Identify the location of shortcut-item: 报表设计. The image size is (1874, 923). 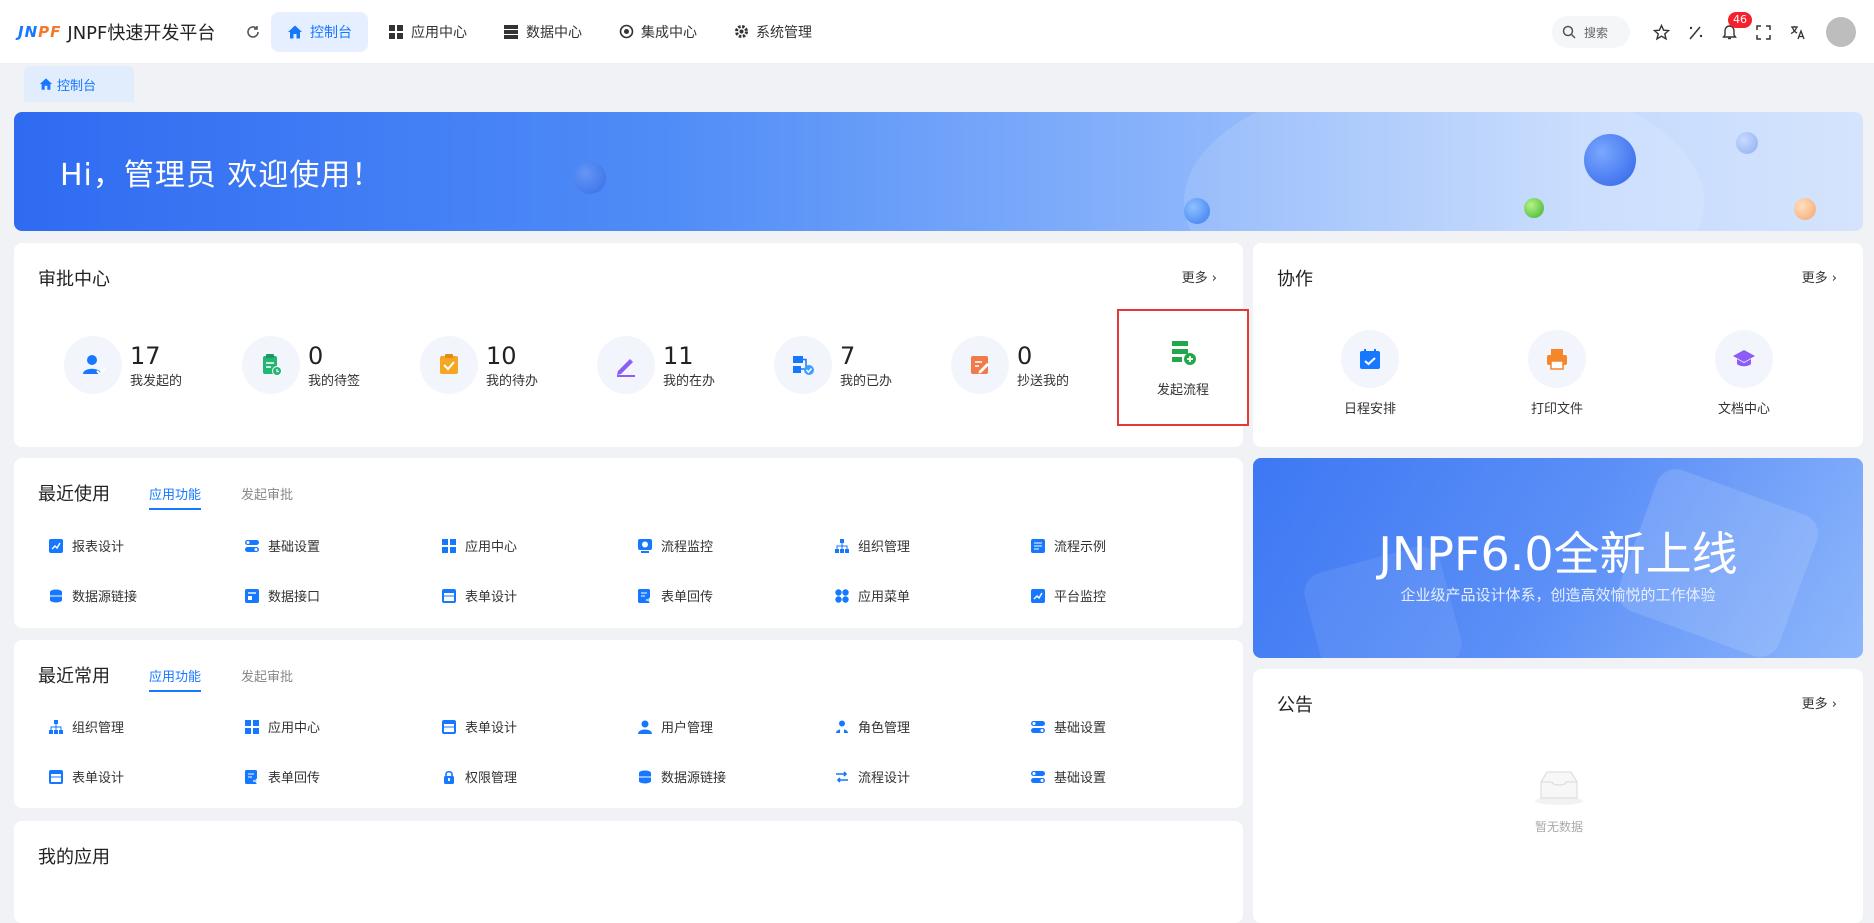
(86, 545).